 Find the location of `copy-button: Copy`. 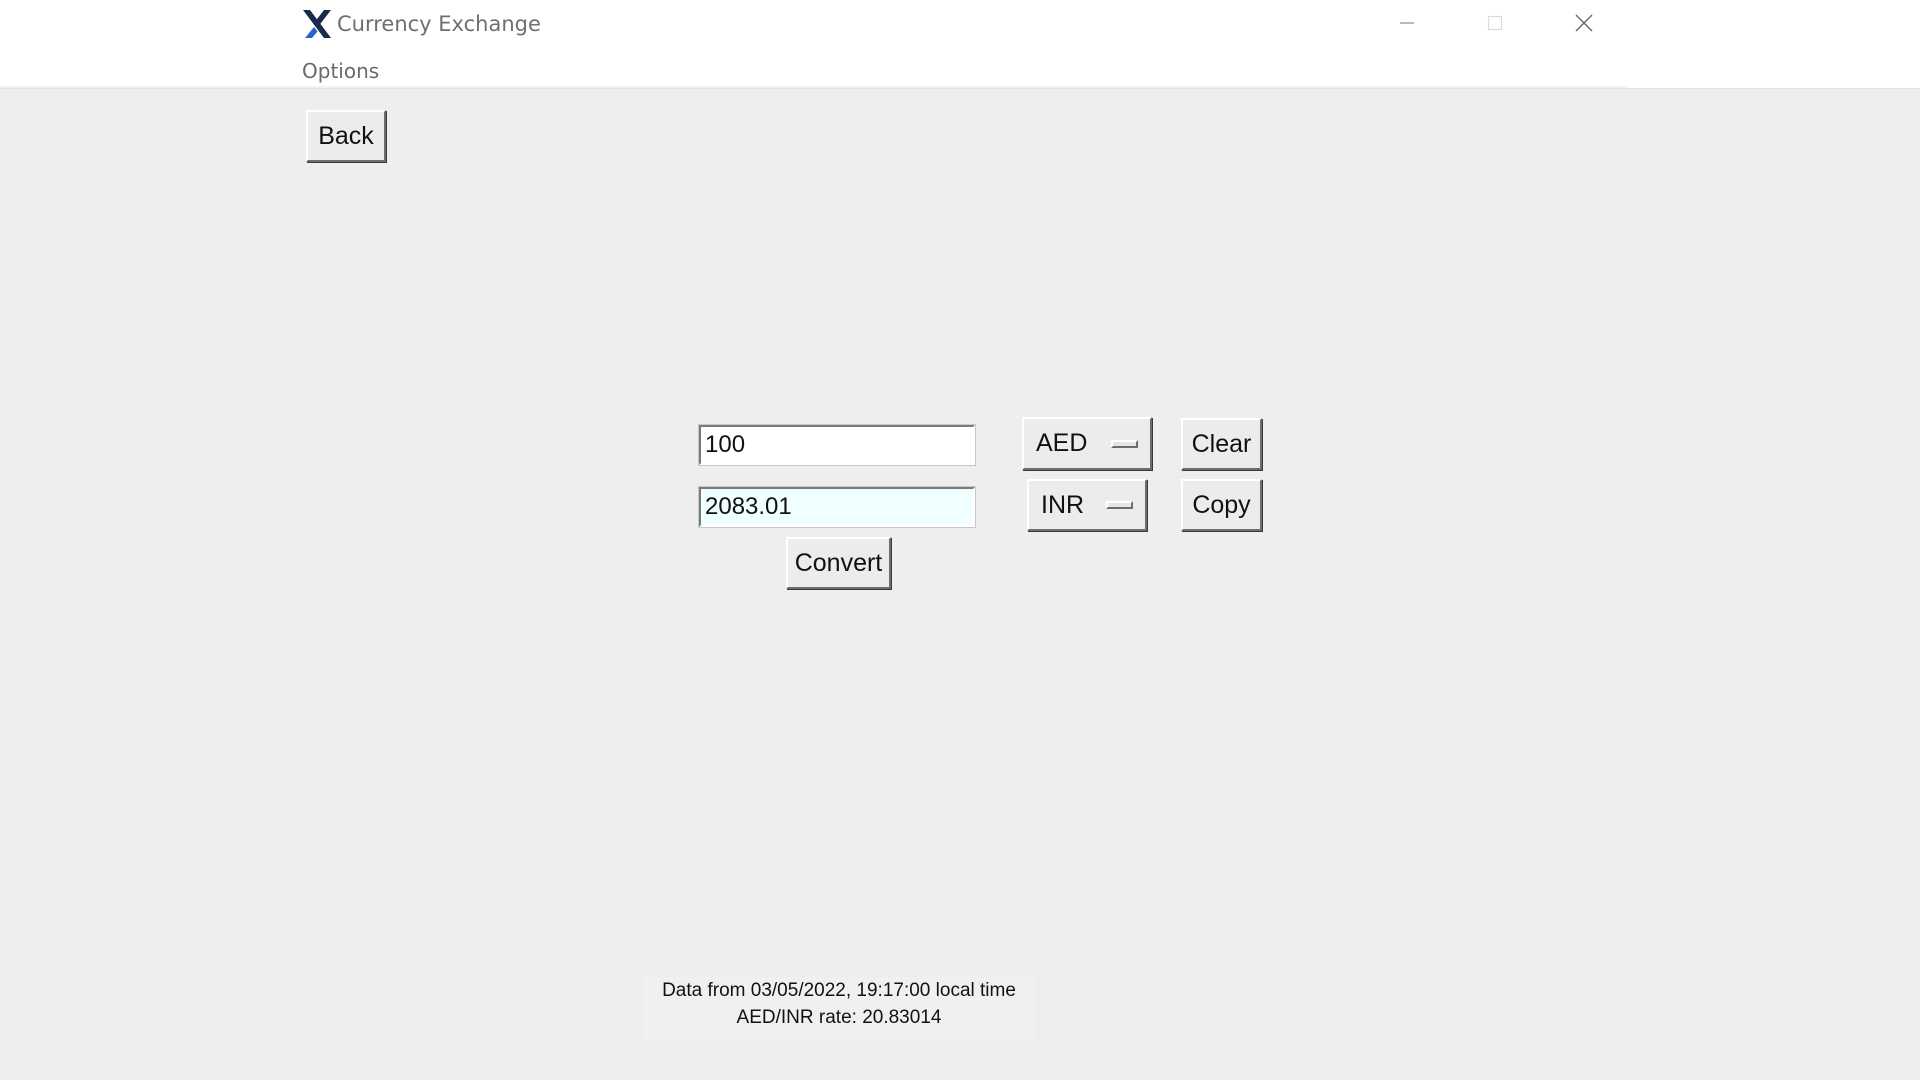

copy-button: Copy is located at coordinates (1221, 505).